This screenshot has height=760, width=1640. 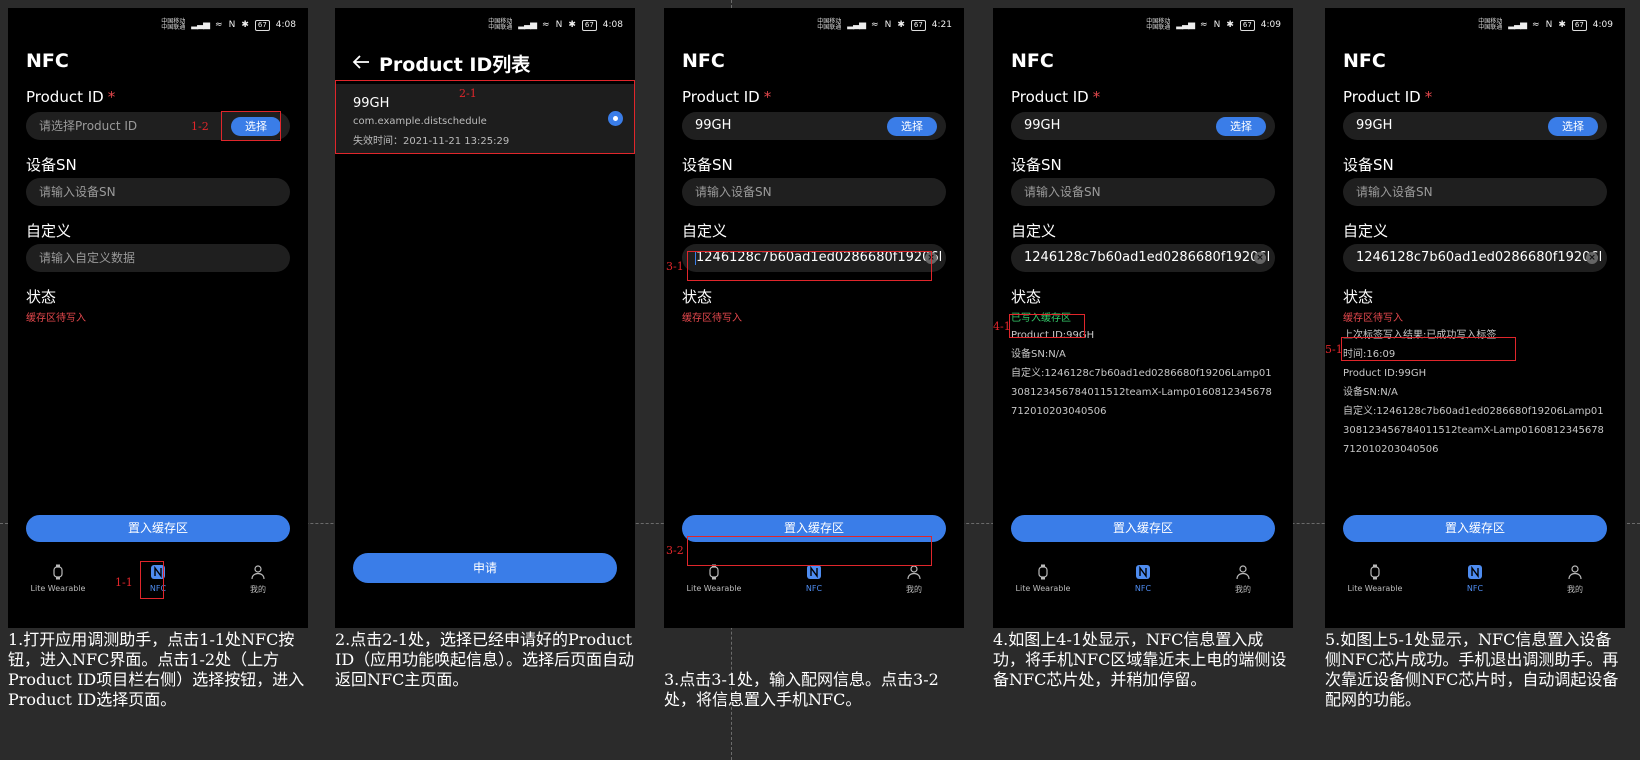 I want to click on device-sn-line: 设备SN:N/A, so click(x=1038, y=354).